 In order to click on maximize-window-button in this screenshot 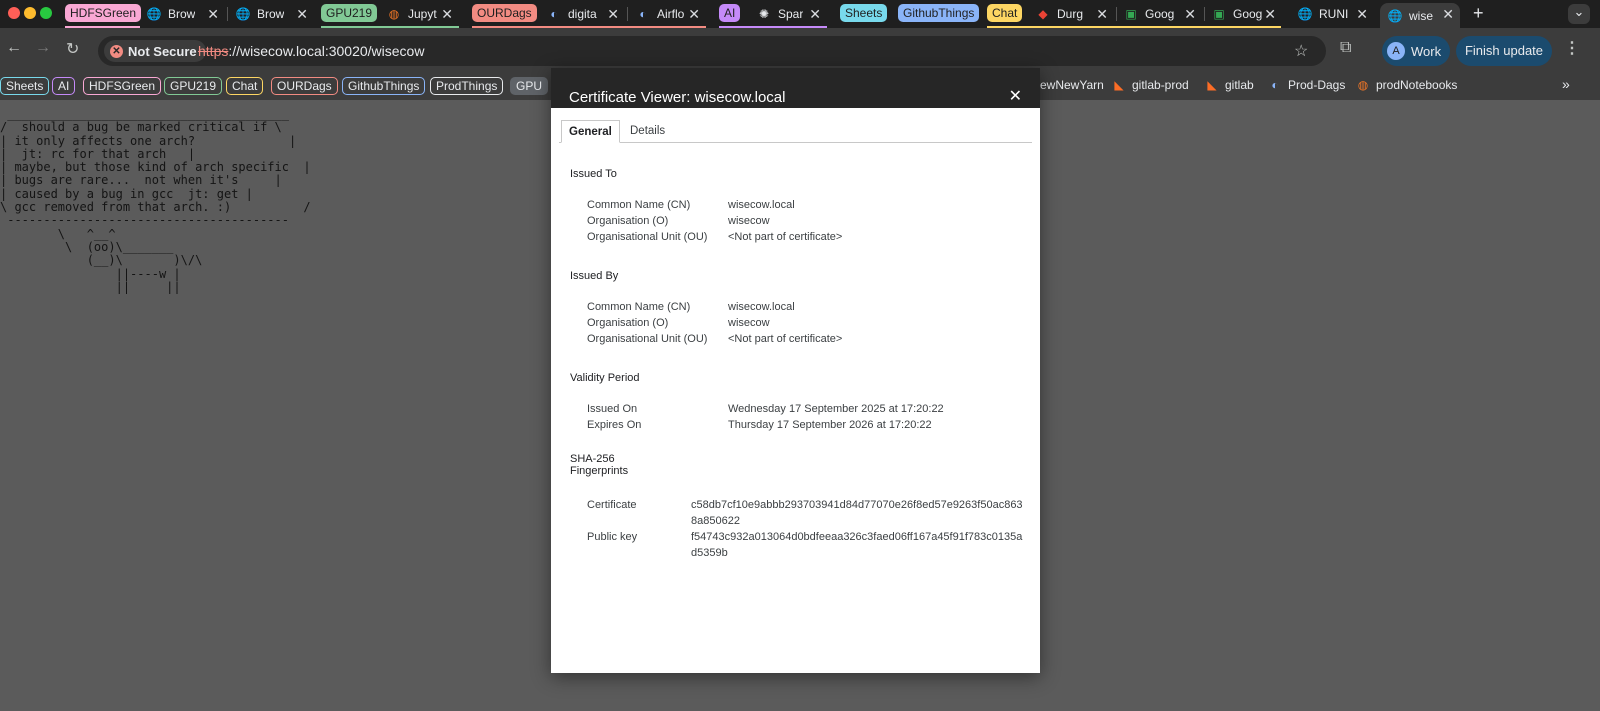, I will do `click(46, 13)`.